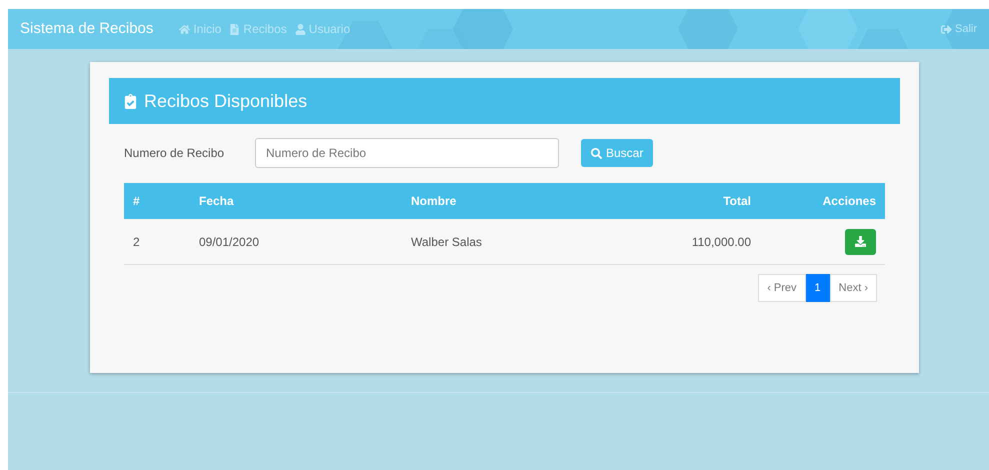 Image resolution: width=989 pixels, height=470 pixels. I want to click on logout-link: Salir, so click(958, 29).